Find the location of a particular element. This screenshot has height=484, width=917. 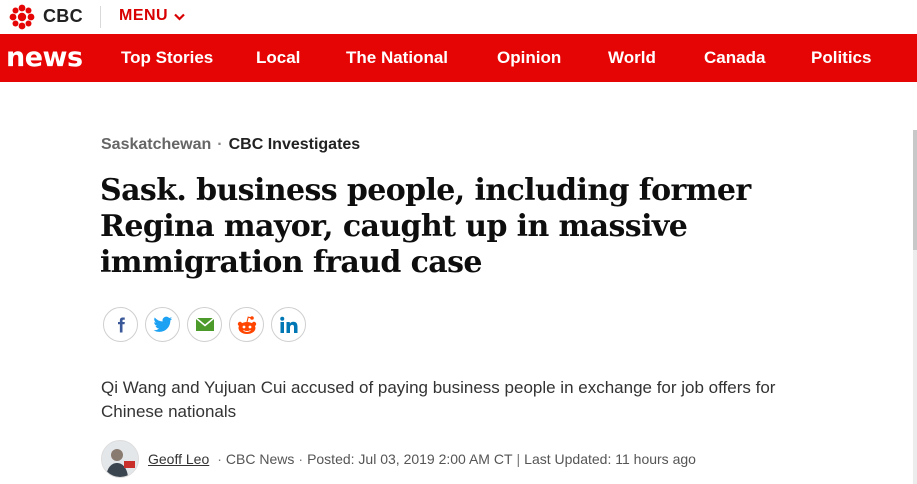

top-bar: CBC MENU is located at coordinates (458, 17).